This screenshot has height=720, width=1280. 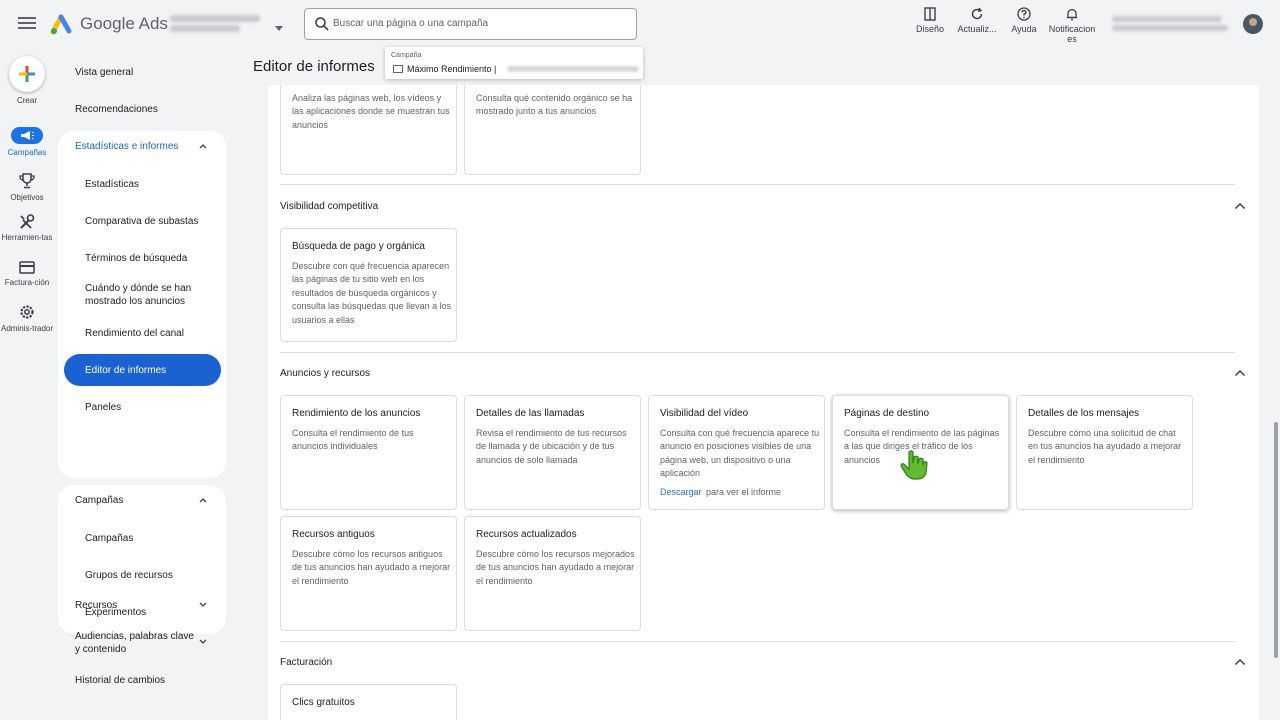 I want to click on nav-overview: Vista general, so click(x=104, y=72).